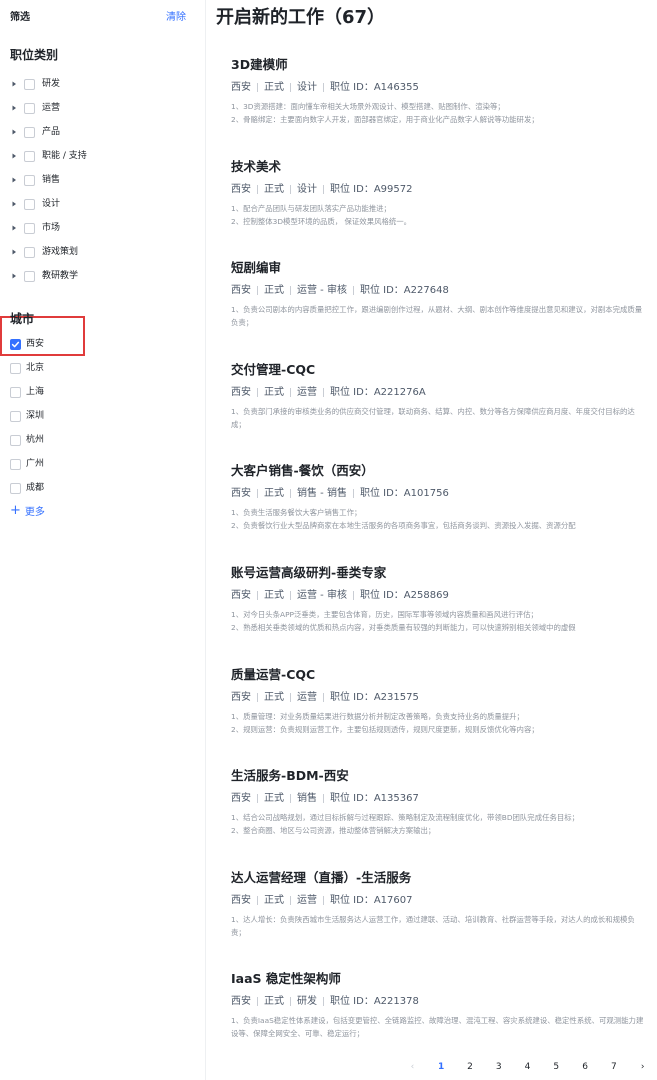  Describe the element at coordinates (51, 132) in the screenshot. I see `category-label: 产品` at that location.